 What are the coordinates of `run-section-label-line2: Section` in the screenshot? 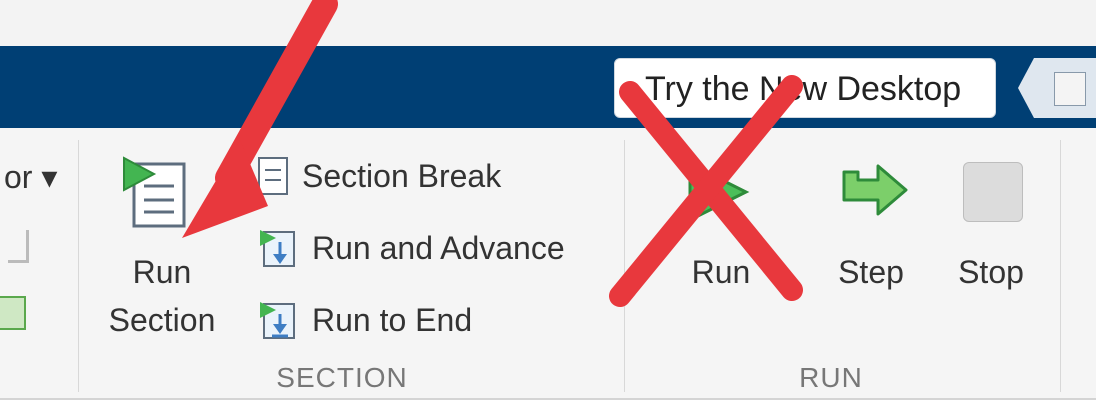 It's located at (162, 320).